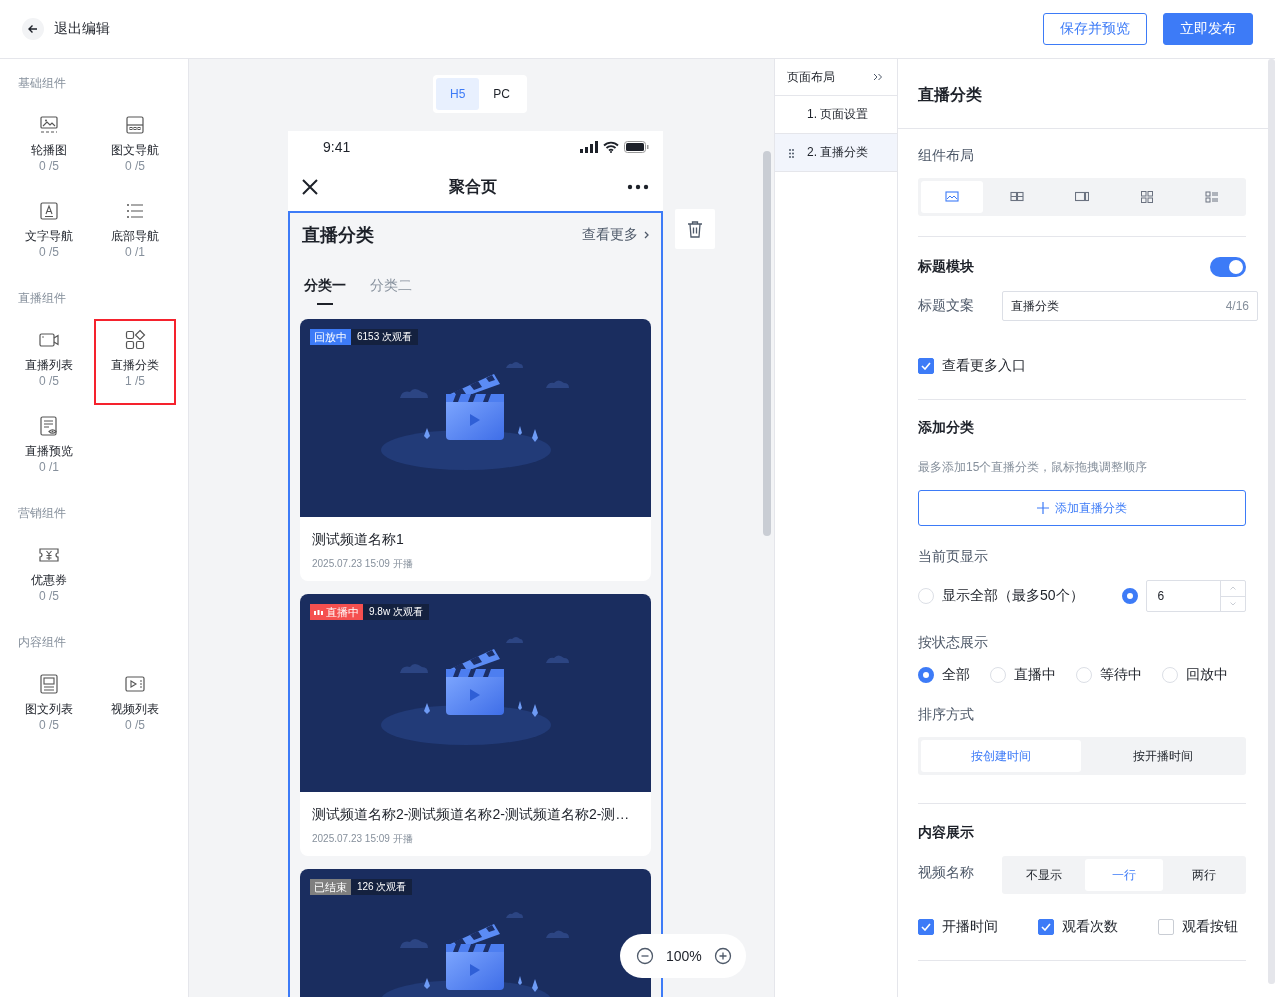 Image resolution: width=1275 pixels, height=997 pixels. What do you see at coordinates (135, 340) in the screenshot?
I see `category-grid-icon` at bounding box center [135, 340].